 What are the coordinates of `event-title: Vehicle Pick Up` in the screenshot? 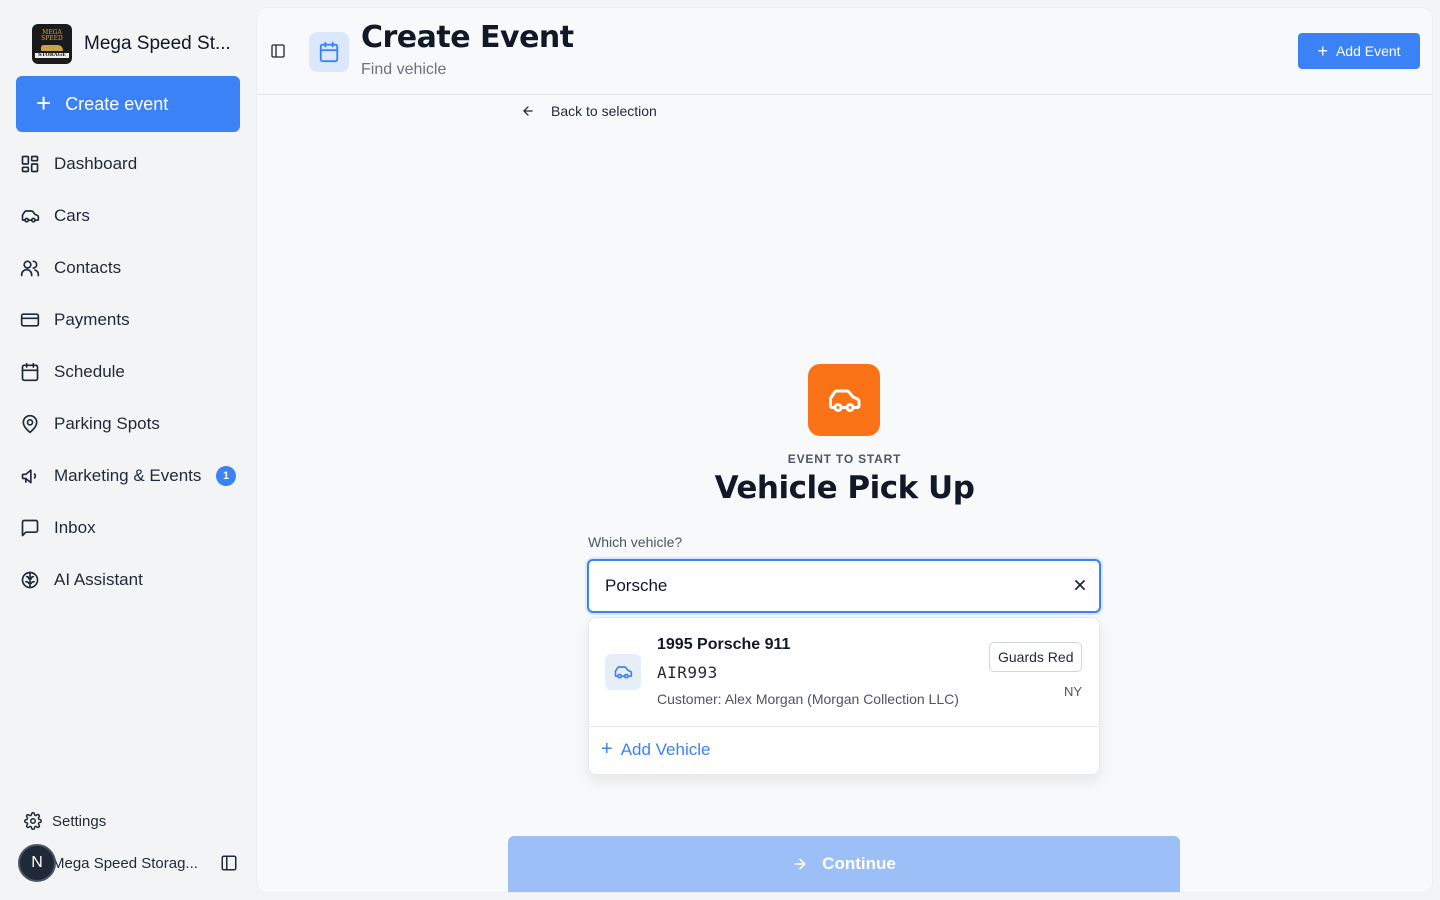 It's located at (844, 488).